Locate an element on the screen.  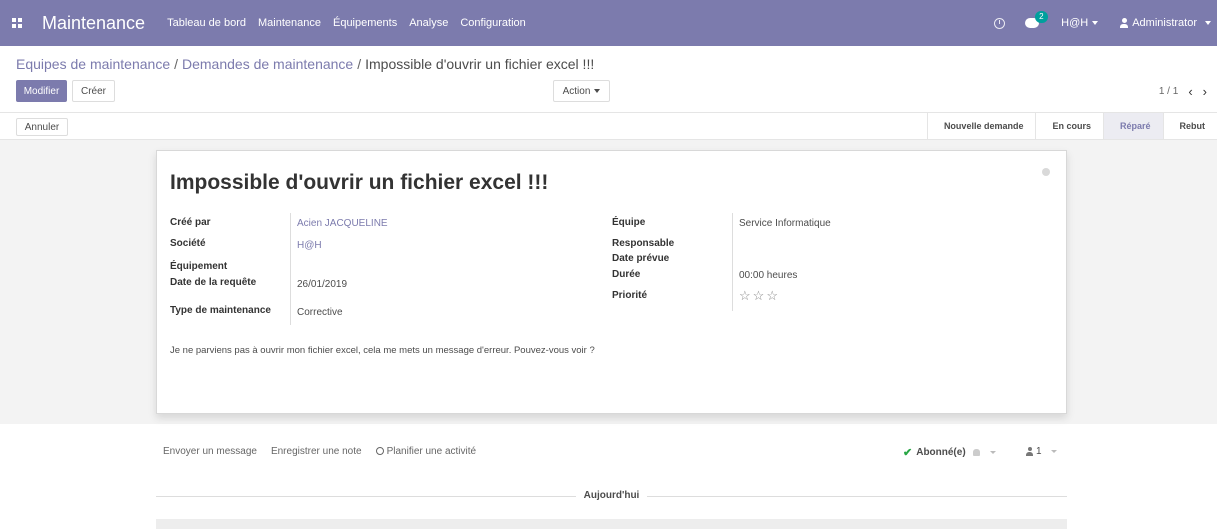
log-note-button: Enregistrer une note is located at coordinates (316, 451).